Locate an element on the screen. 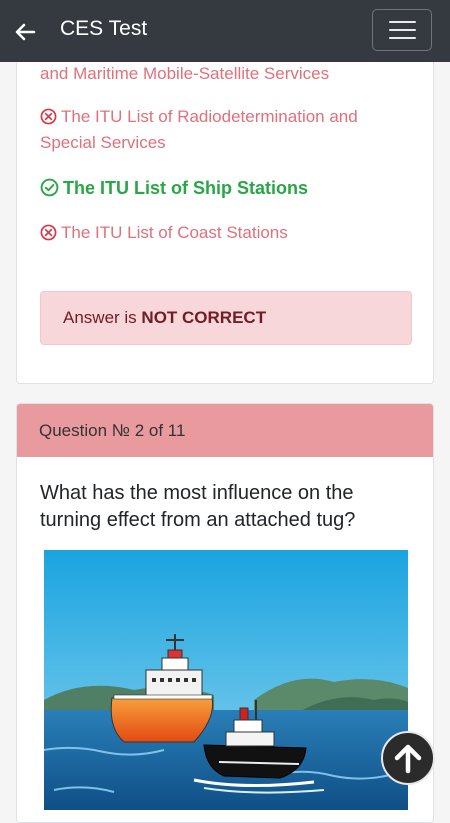  answer-option-text: The ITU List of Ship Stations is located at coordinates (185, 188).